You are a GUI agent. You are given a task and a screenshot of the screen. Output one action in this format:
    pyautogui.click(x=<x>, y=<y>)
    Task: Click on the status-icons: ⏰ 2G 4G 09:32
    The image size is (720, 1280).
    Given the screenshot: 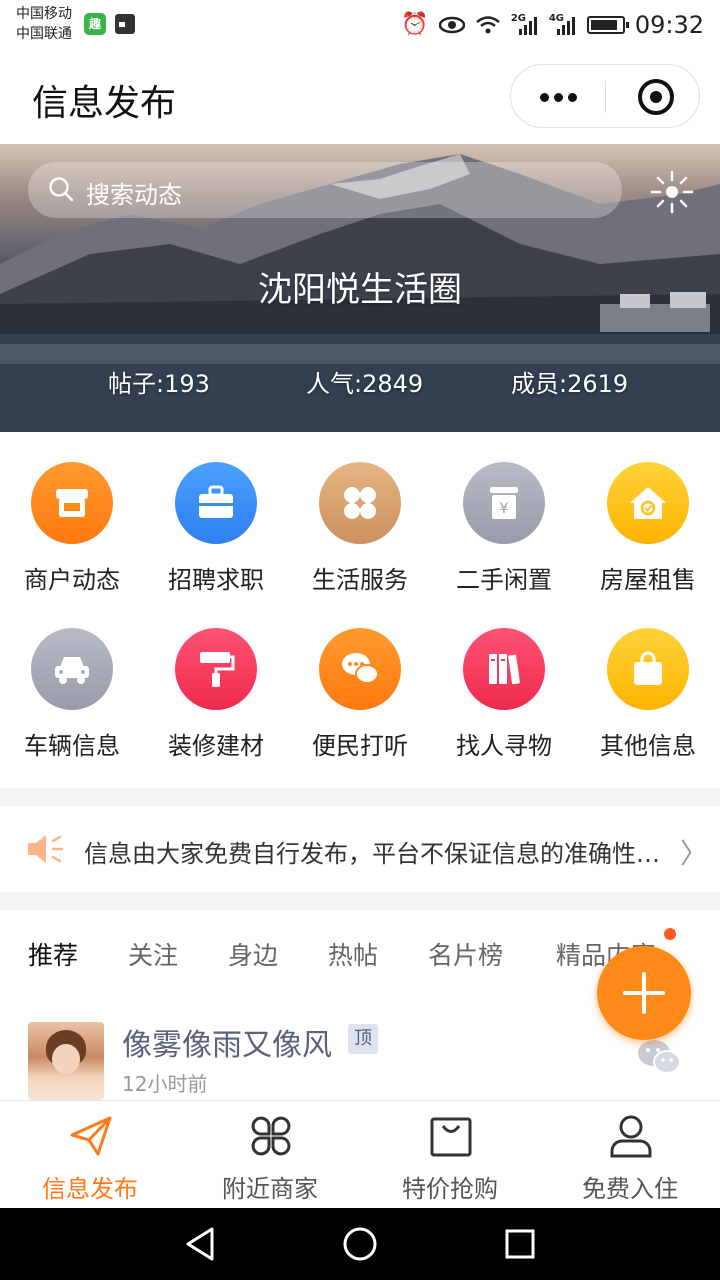 What is the action you would take?
    pyautogui.click(x=552, y=25)
    